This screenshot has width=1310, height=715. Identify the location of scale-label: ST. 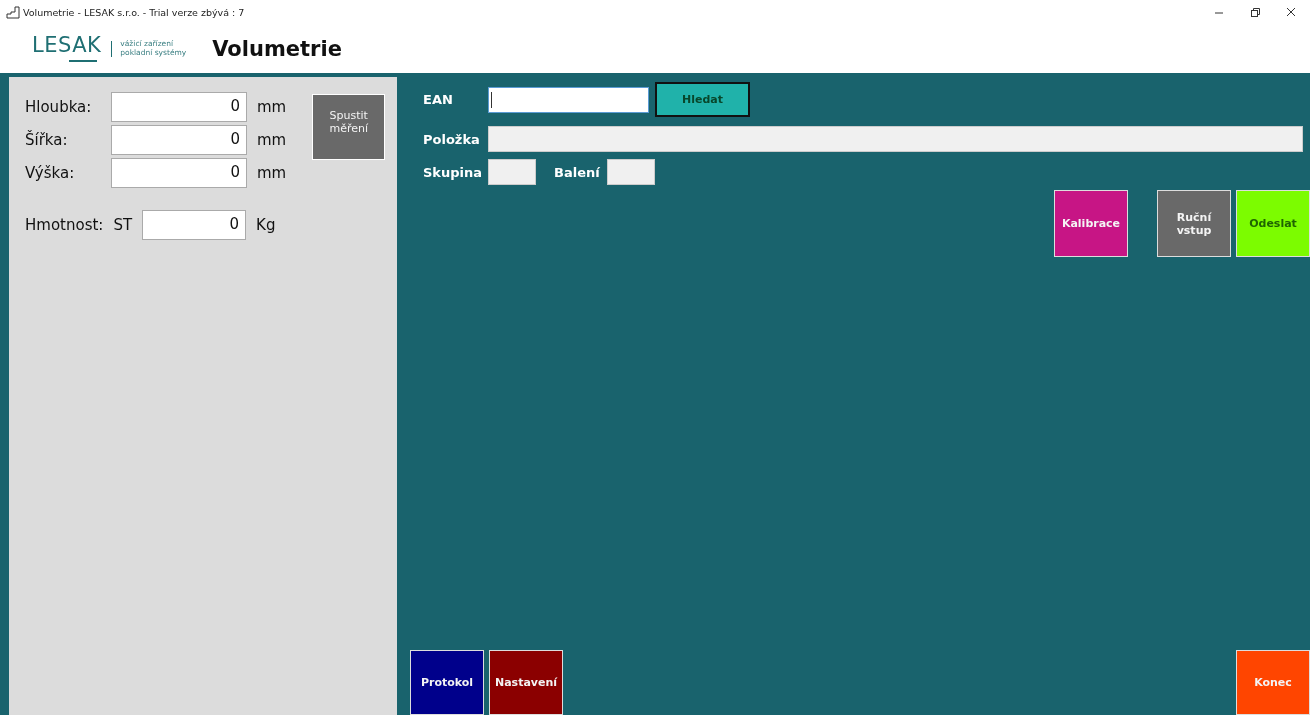
(123, 225).